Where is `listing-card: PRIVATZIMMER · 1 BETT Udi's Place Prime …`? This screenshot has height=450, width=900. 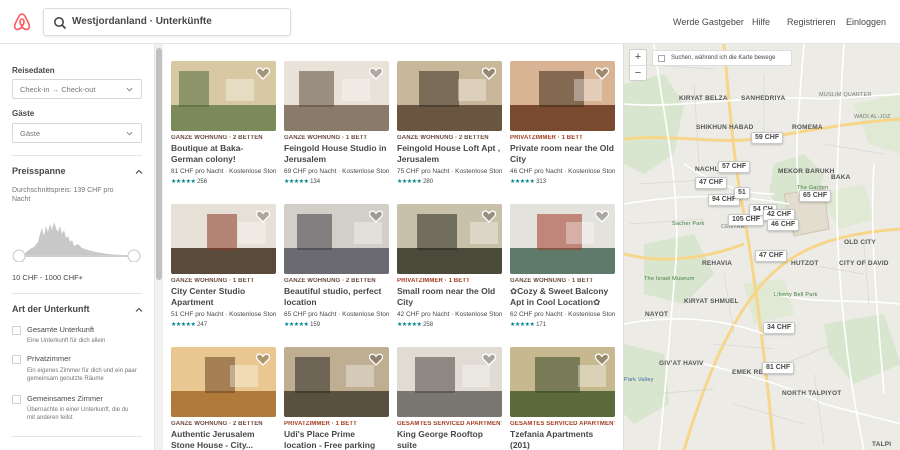 listing-card: PRIVATZIMMER · 1 BETT Udi's Place Prime … is located at coordinates (336, 398).